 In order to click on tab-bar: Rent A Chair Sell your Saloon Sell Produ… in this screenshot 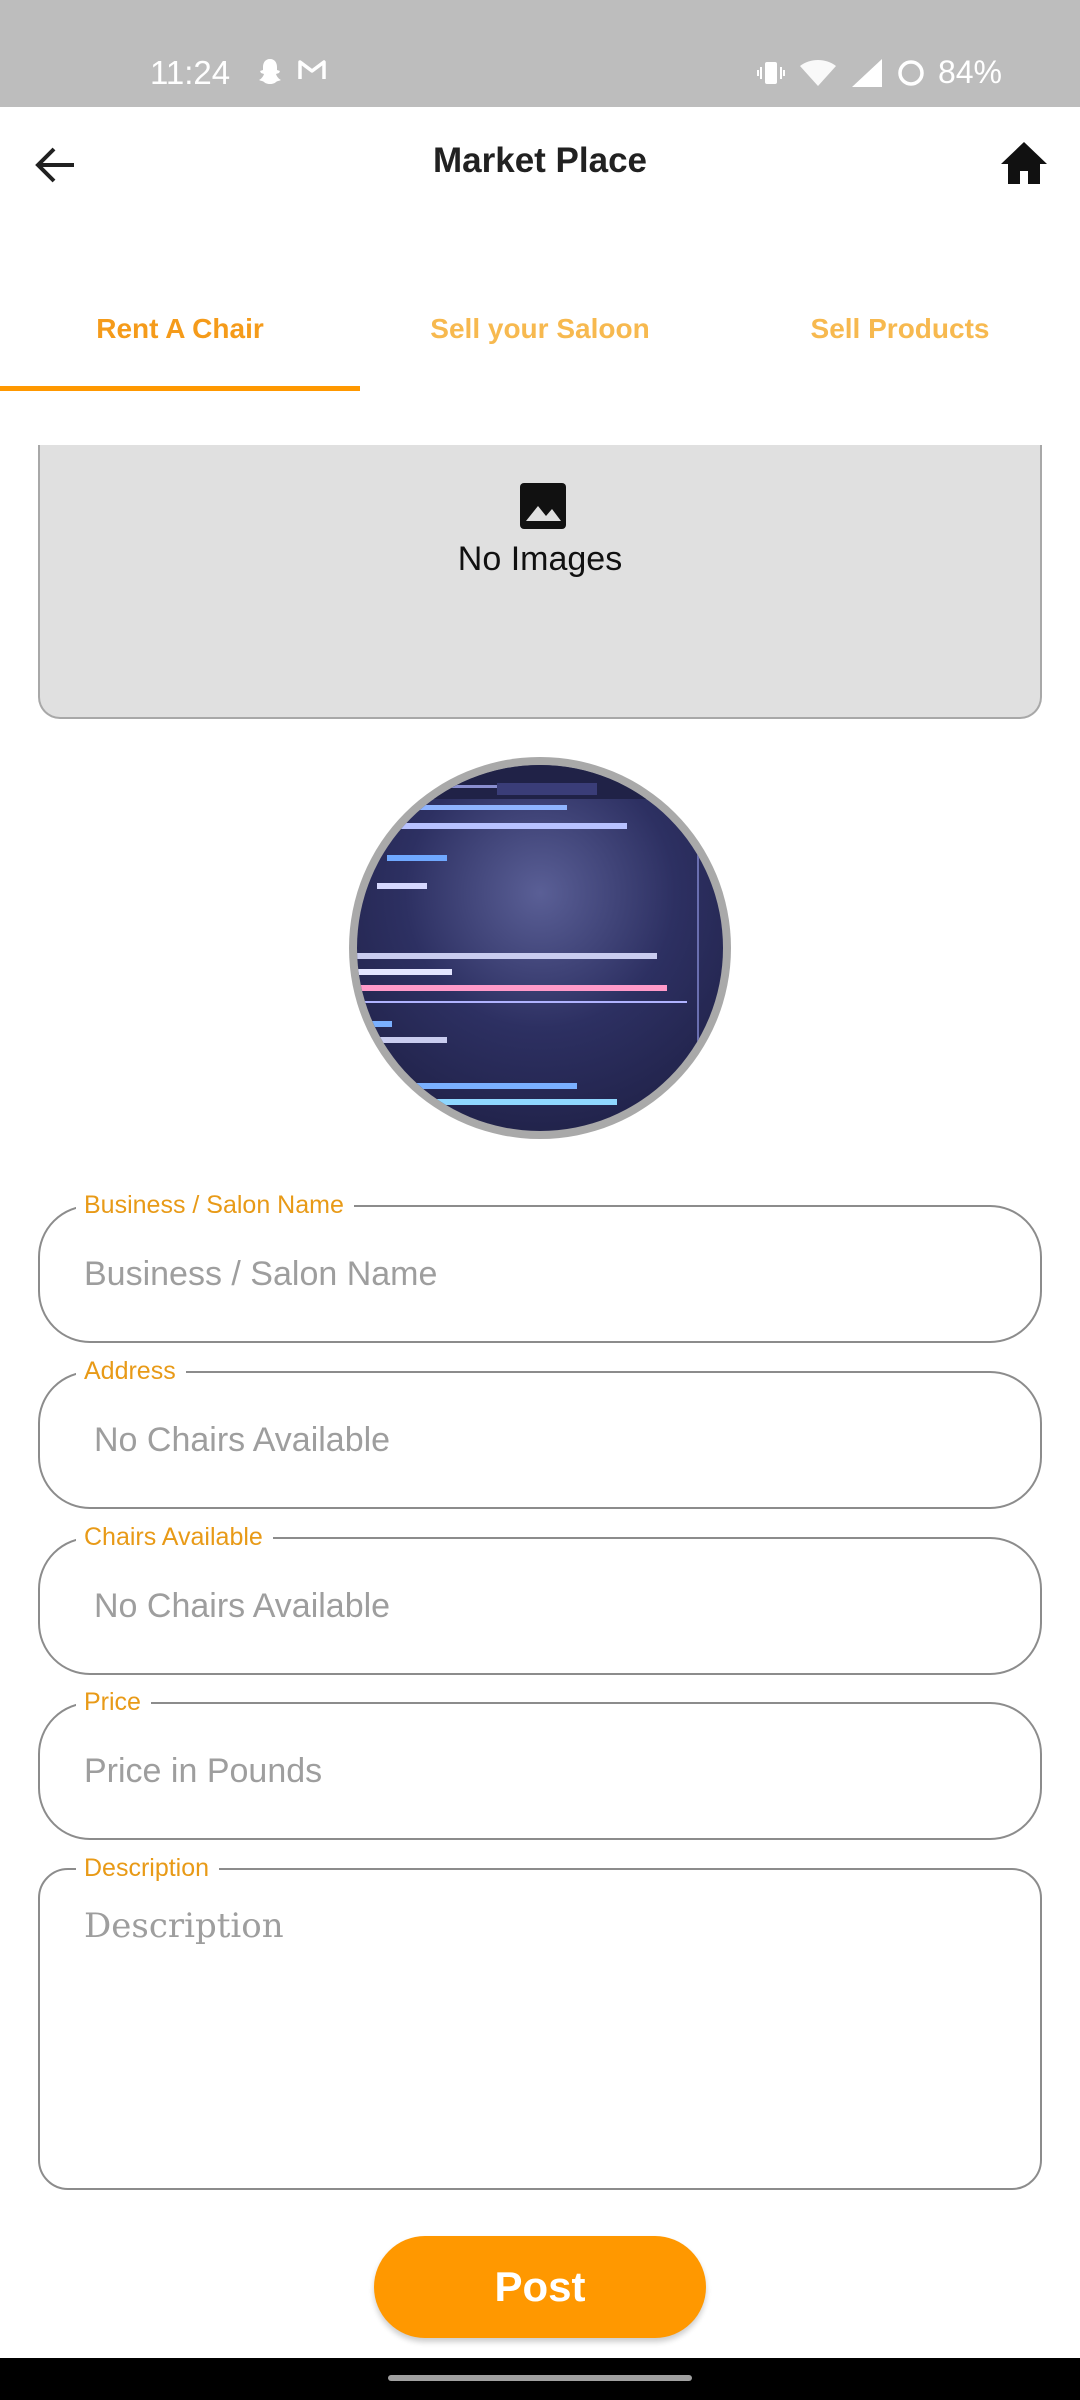, I will do `click(540, 332)`.